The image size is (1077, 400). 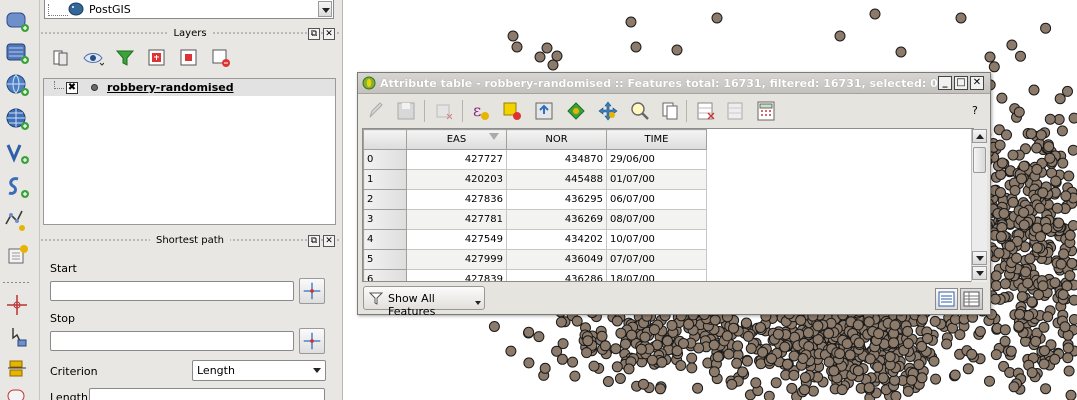 What do you see at coordinates (170, 87) in the screenshot?
I see `layer-name: robbery-randomised` at bounding box center [170, 87].